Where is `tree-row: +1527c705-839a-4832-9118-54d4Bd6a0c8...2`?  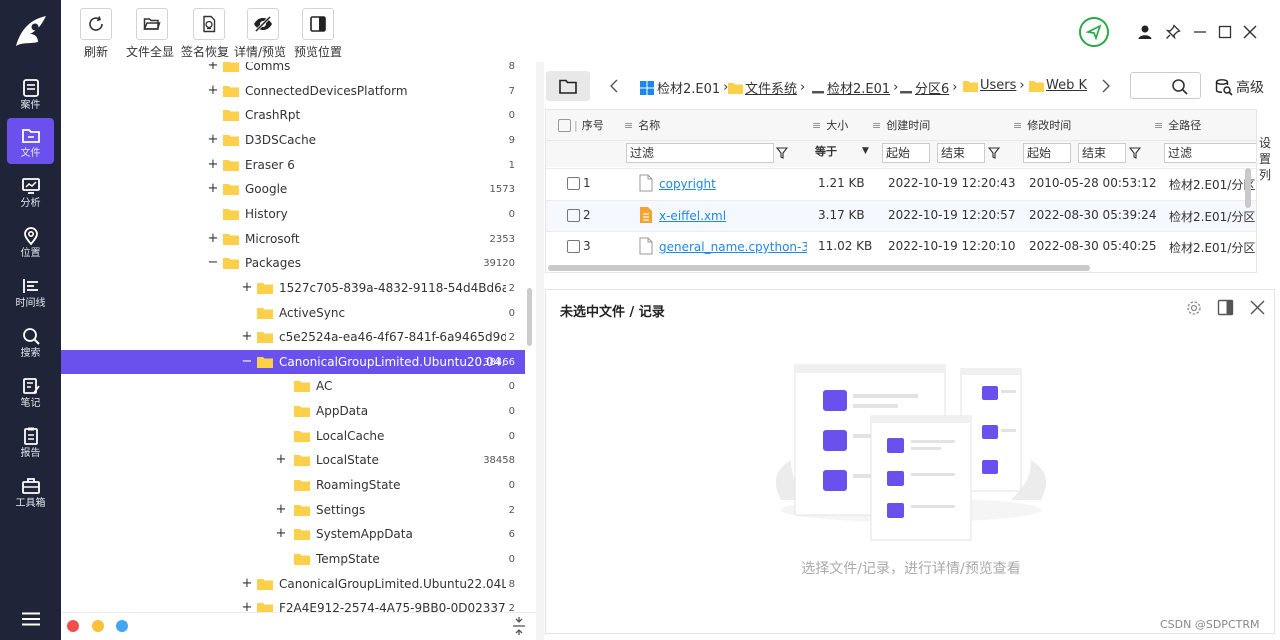
tree-row: +1527c705-839a-4832-9118-54d4Bd6a0c8...2 is located at coordinates (293, 288).